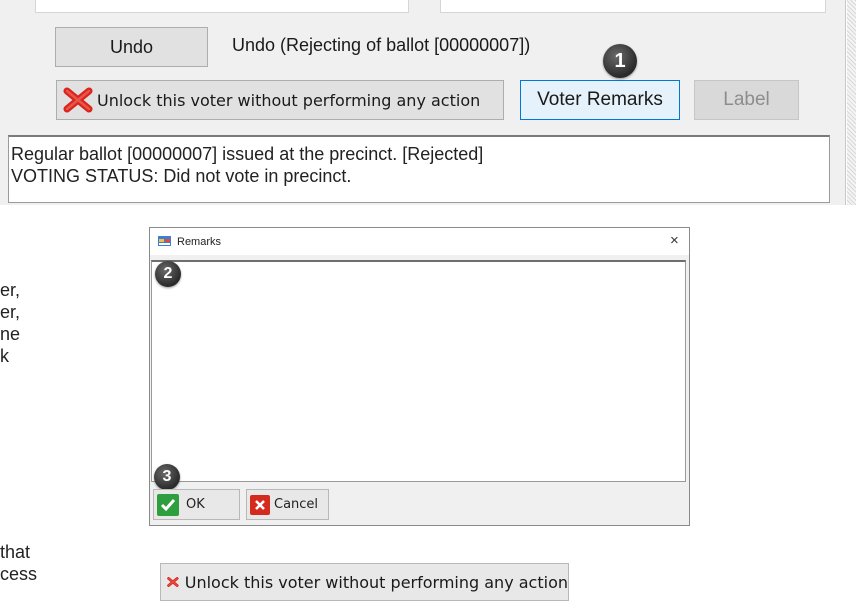 The image size is (856, 609). I want to click on undo-button: Undo, so click(131, 47).